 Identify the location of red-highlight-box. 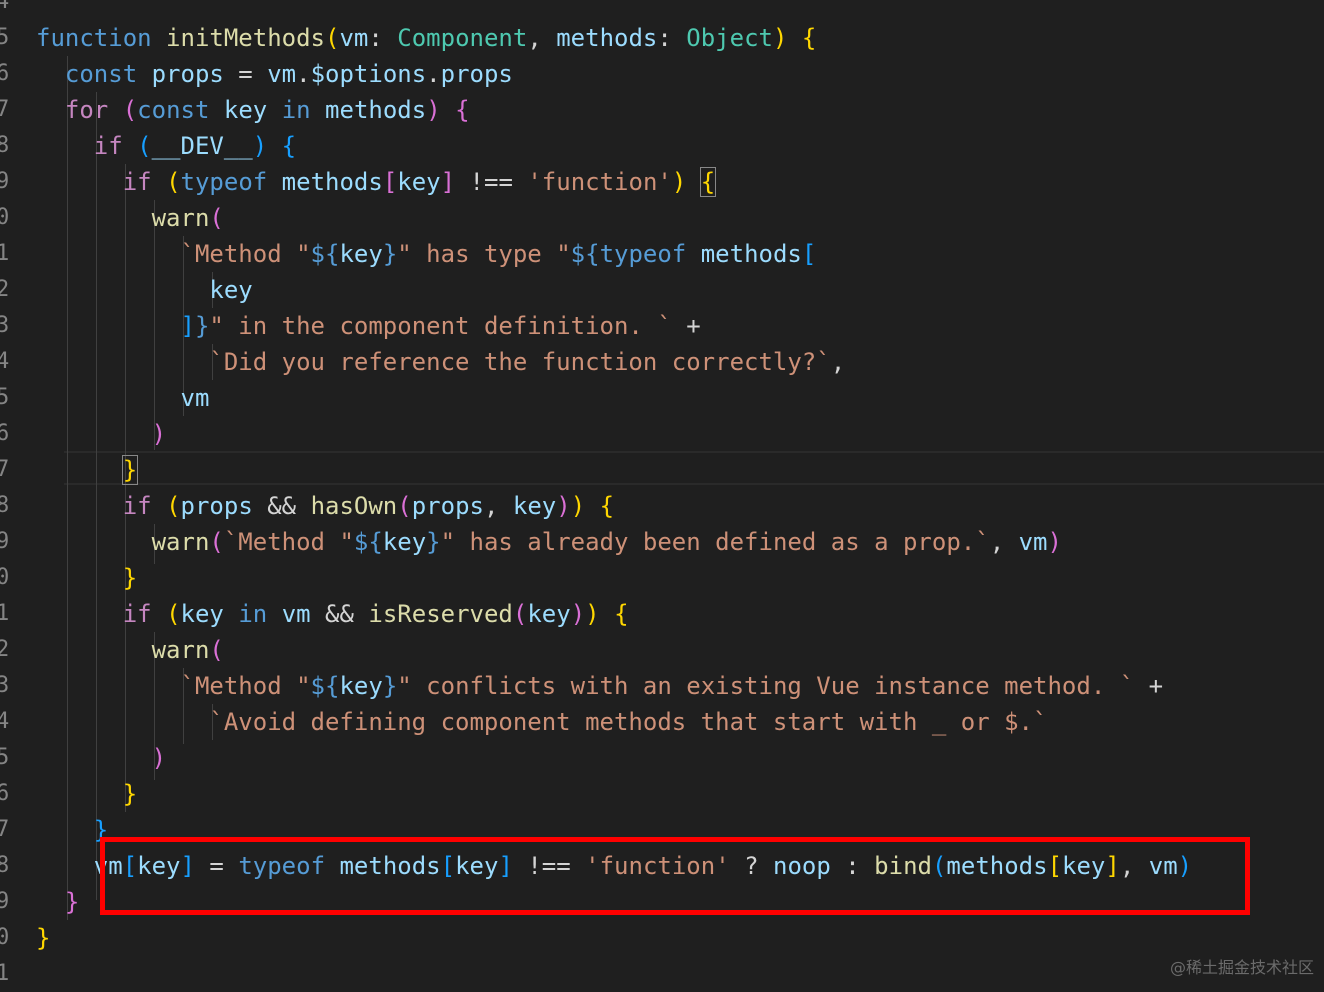
(675, 876).